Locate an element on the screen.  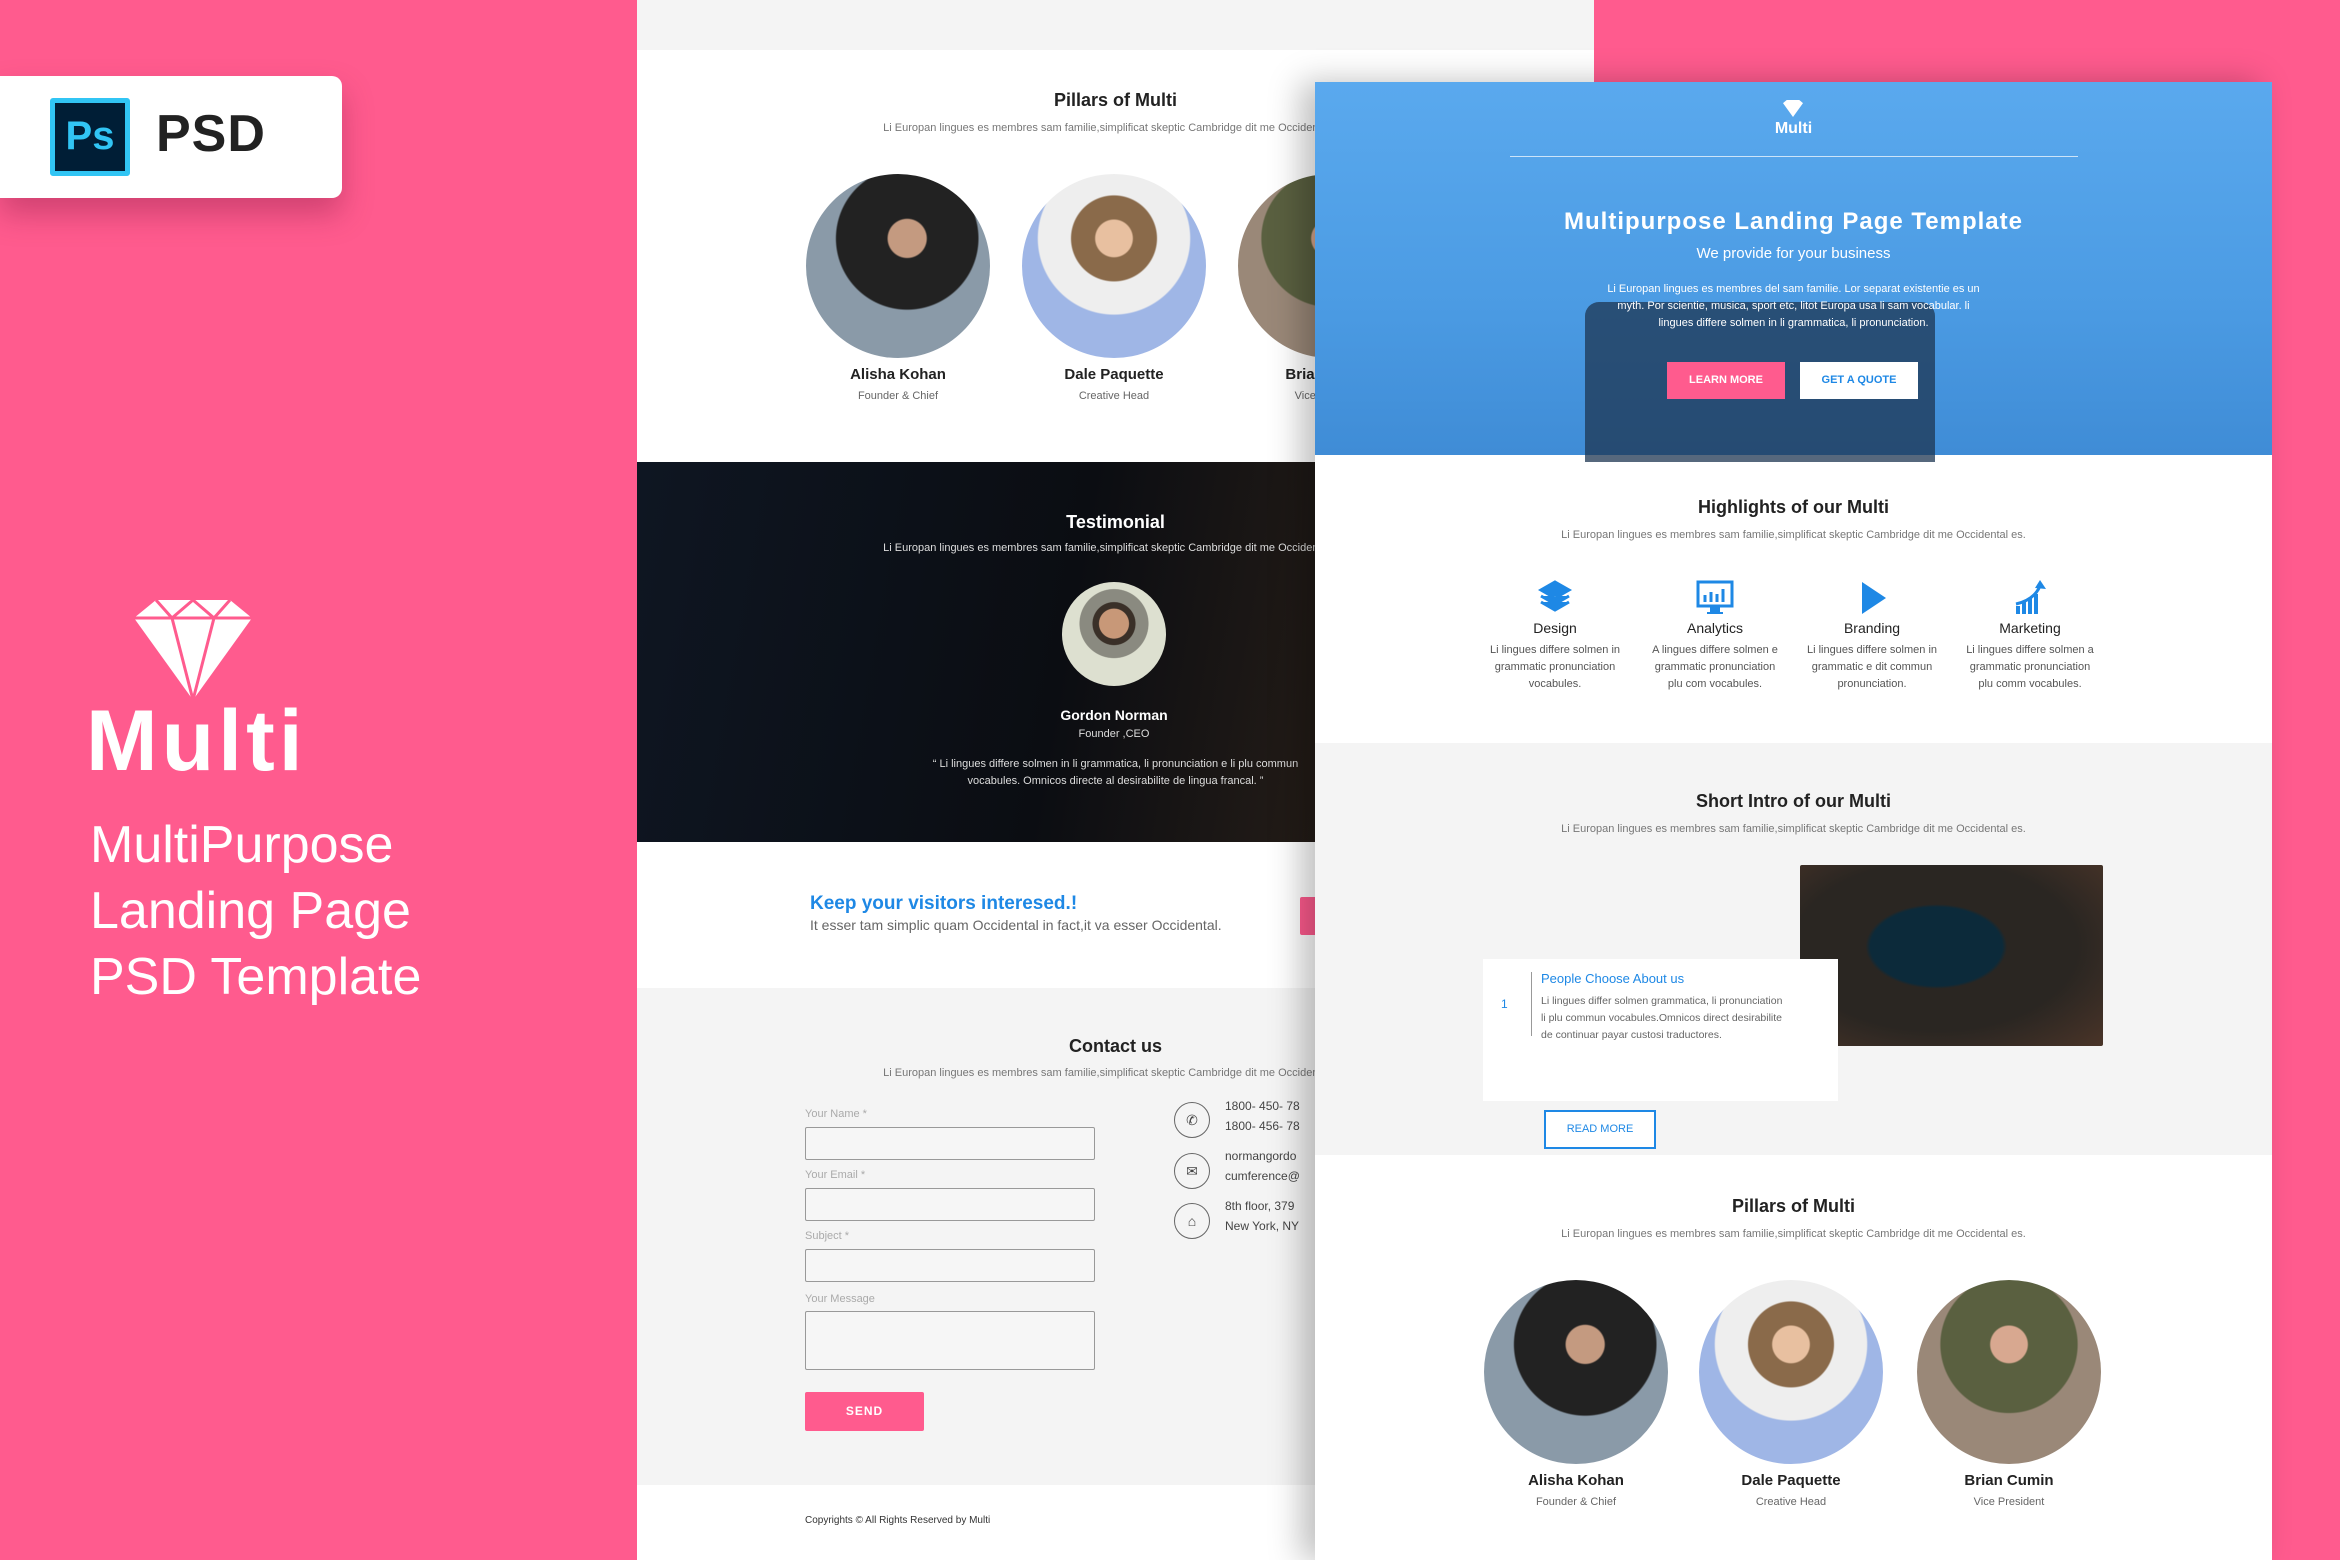
email-label: Your Email * is located at coordinates (835, 1175).